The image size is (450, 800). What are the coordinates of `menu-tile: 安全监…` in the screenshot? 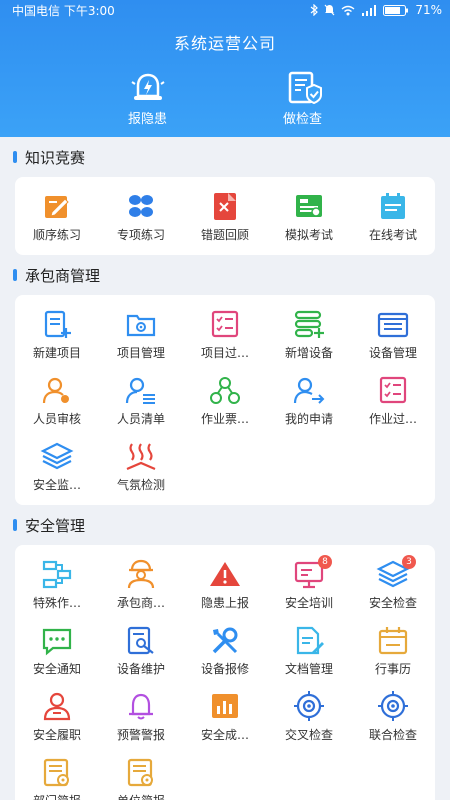 It's located at (57, 466).